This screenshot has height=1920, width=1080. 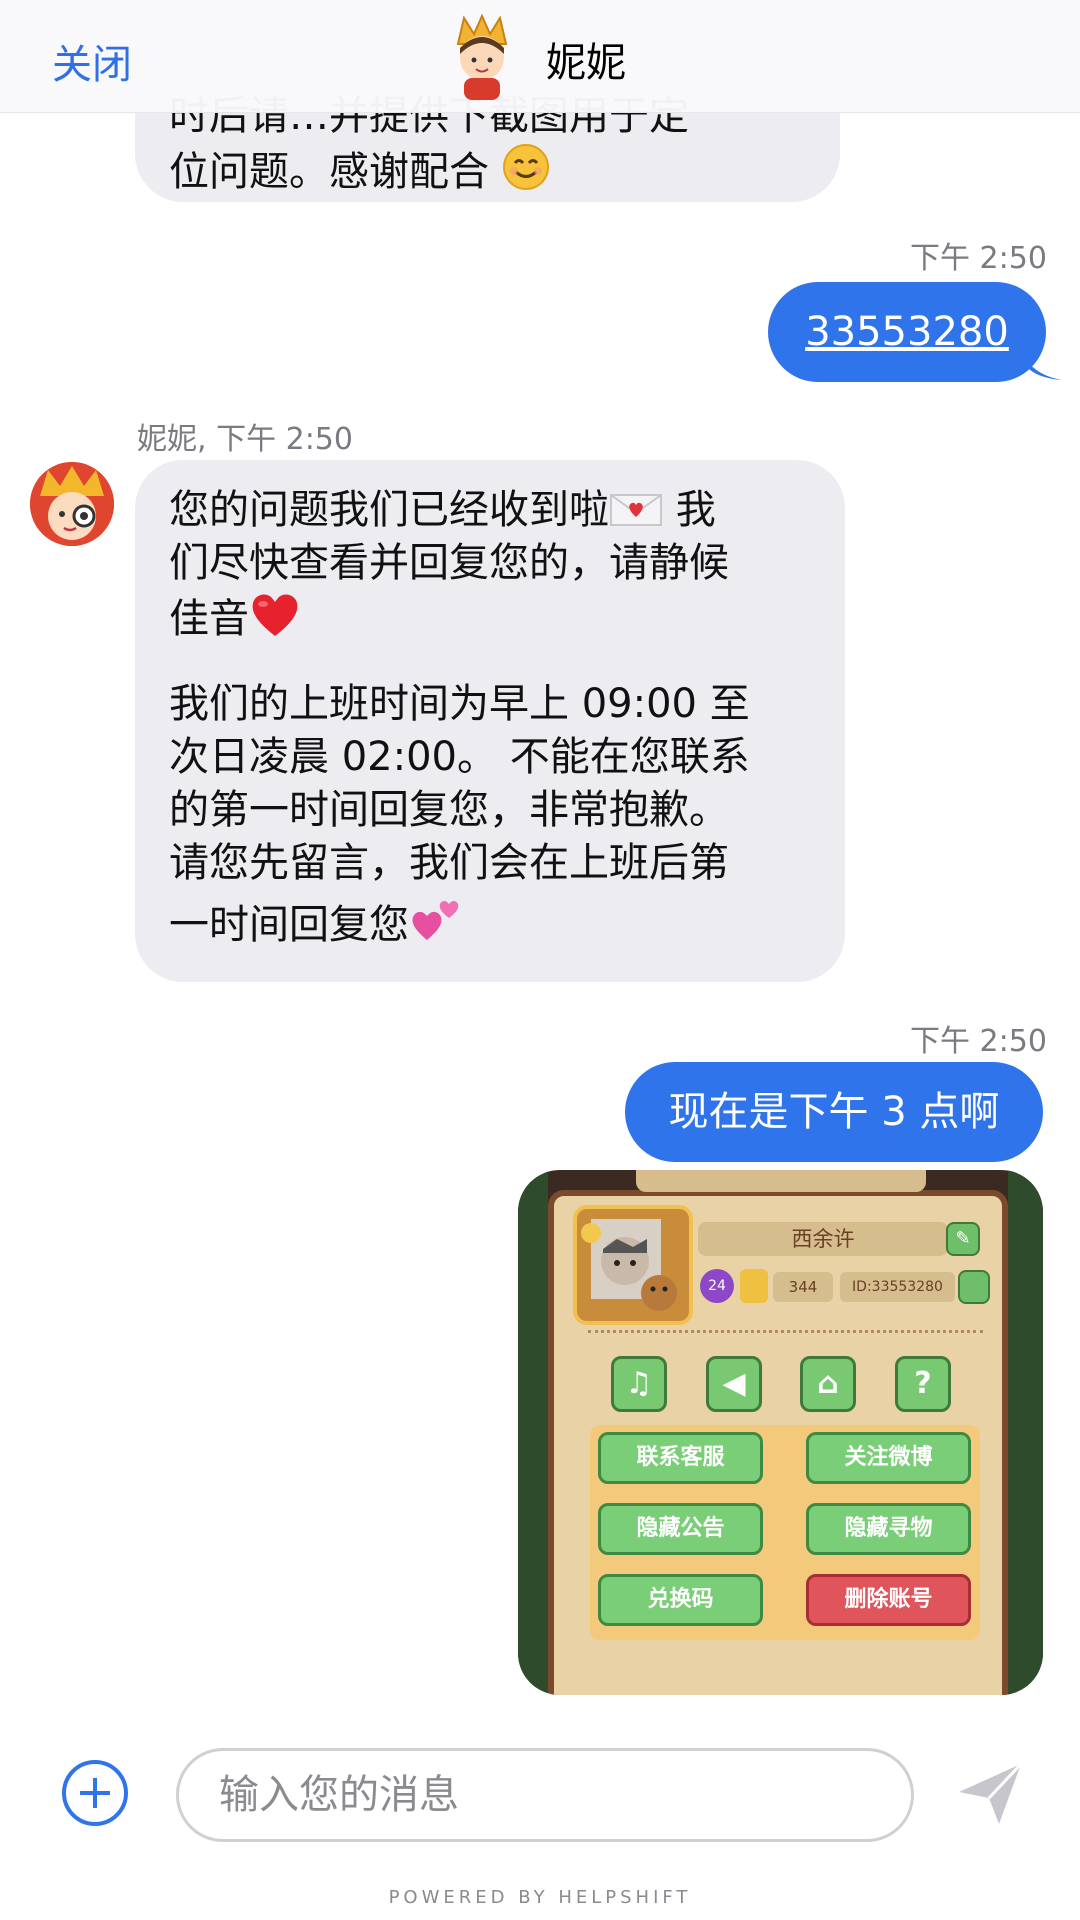 I want to click on copy-icon, so click(x=974, y=1287).